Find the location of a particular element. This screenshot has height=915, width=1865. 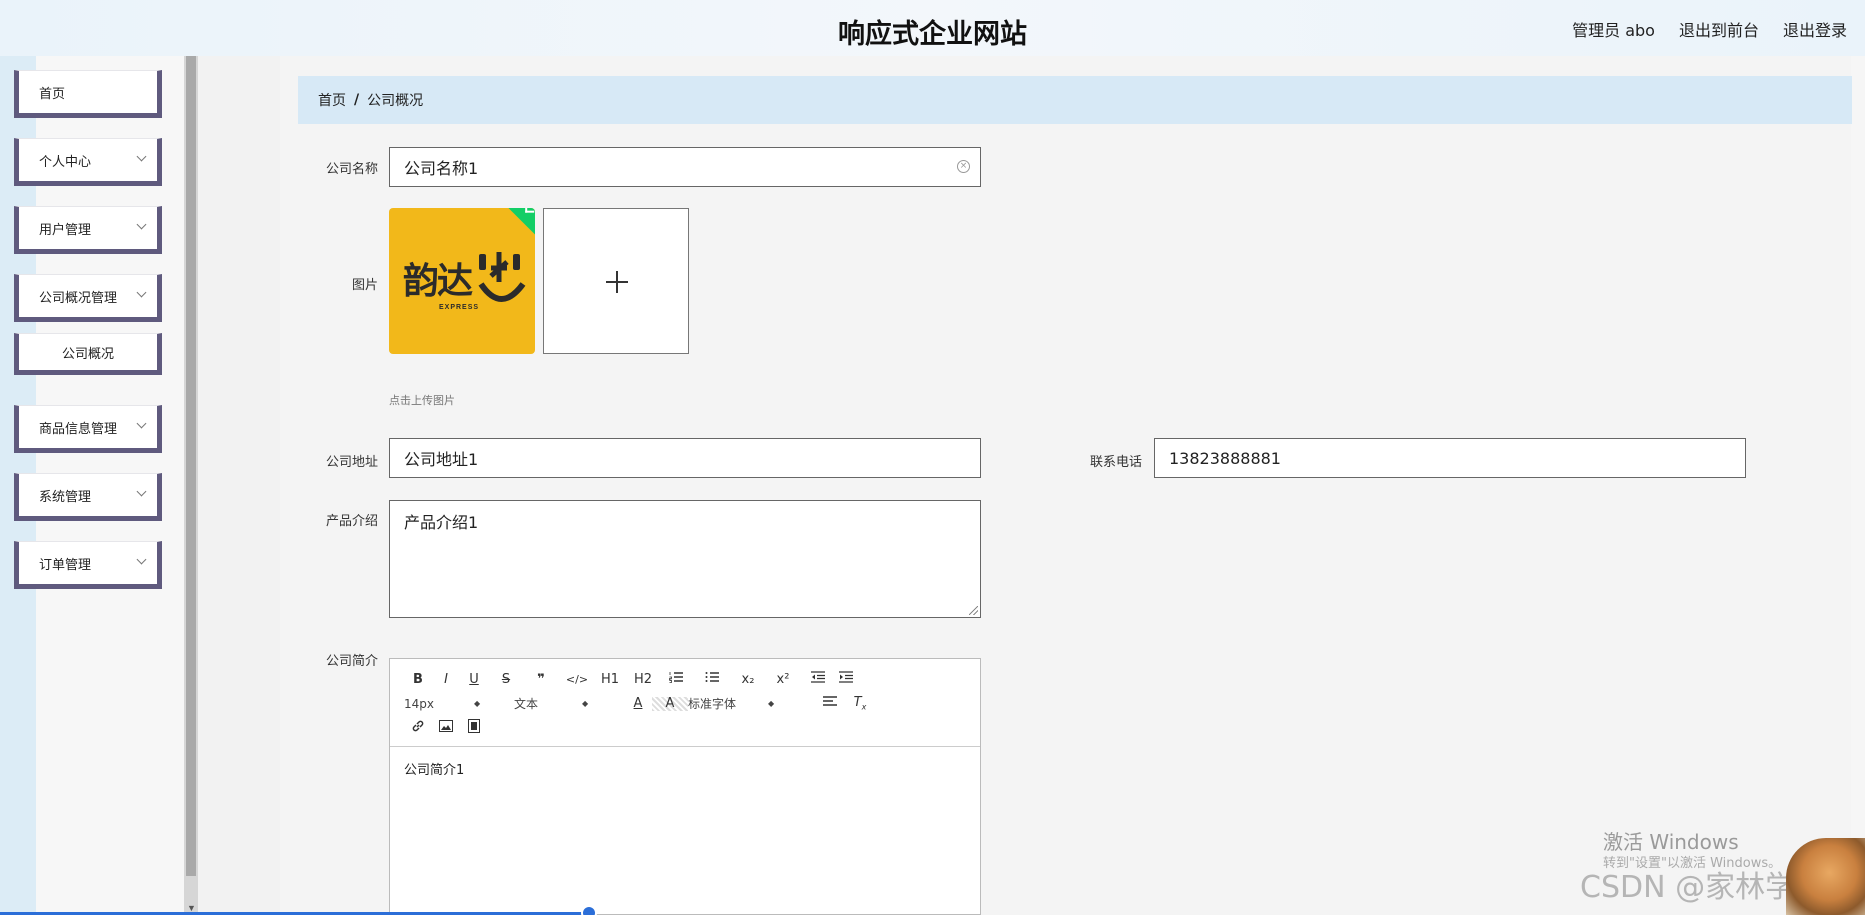

plus-icon-vertical is located at coordinates (617, 282).